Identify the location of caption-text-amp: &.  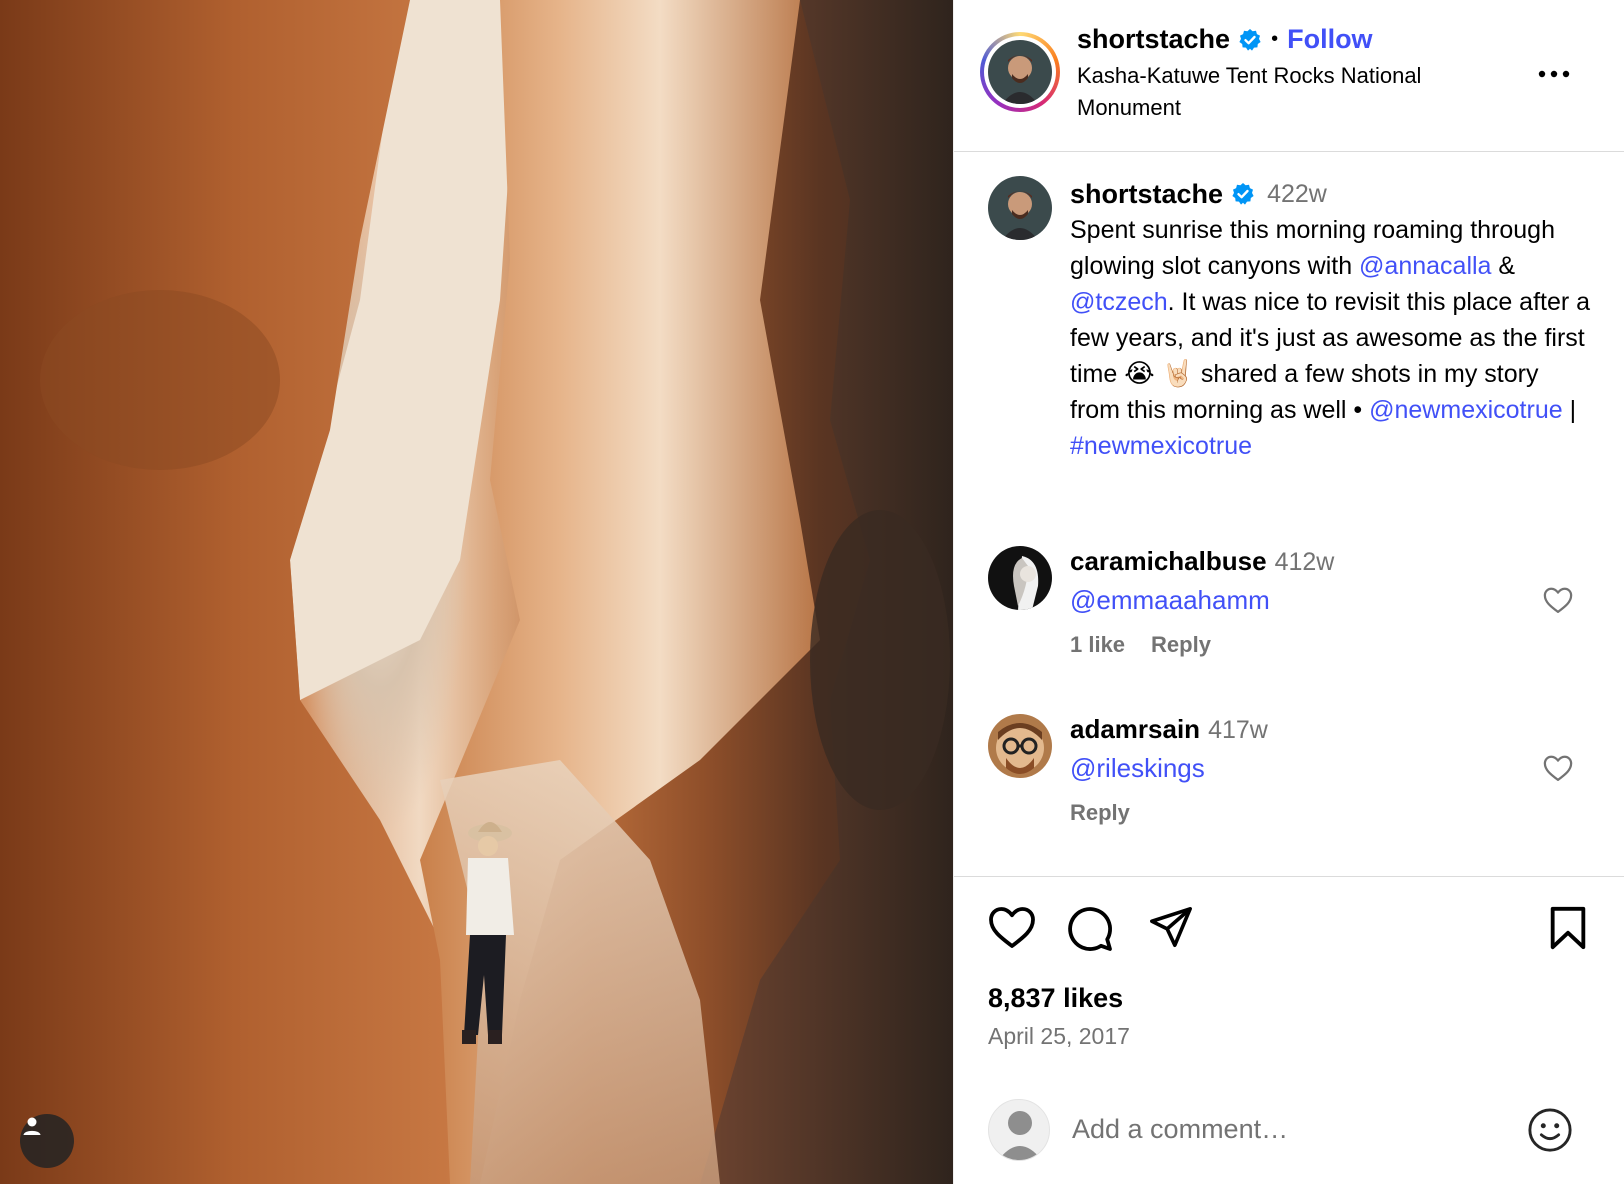
(1503, 266).